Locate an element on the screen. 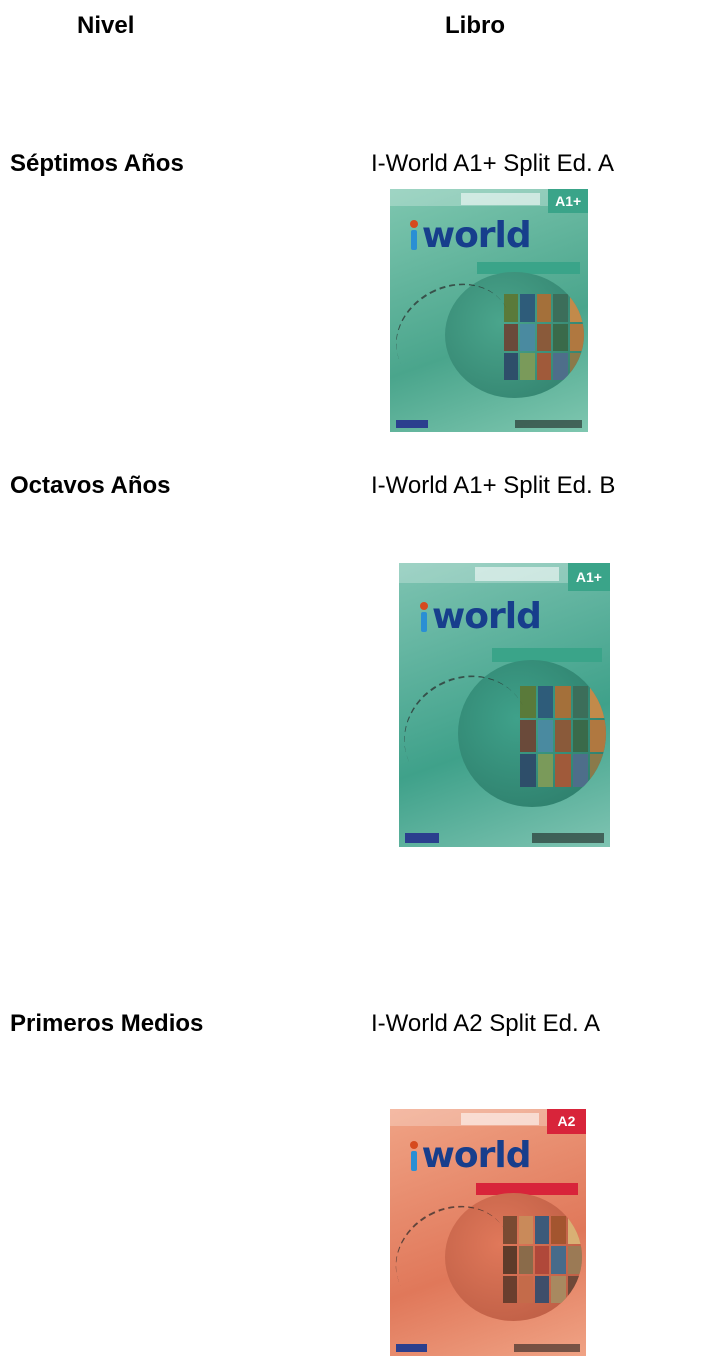 The height and width of the screenshot is (1356, 724). level-label: Séptimos Años is located at coordinates (97, 163).